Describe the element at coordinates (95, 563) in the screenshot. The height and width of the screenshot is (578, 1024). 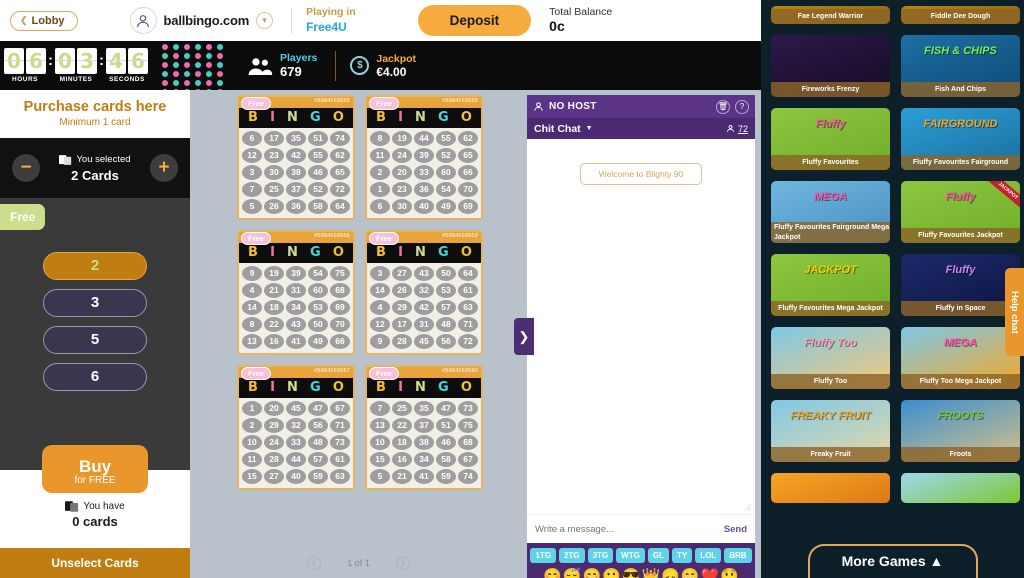
I see `unselect-cards-button: Unselect Cards` at that location.